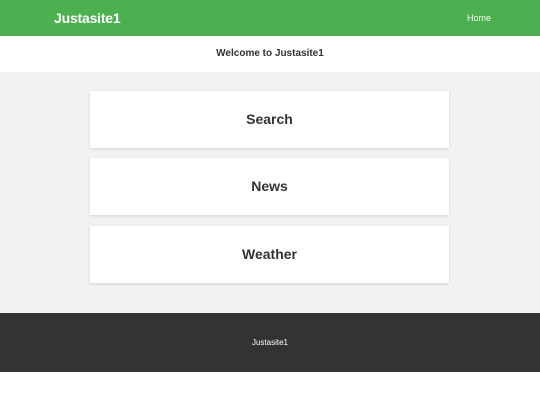 This screenshot has width=540, height=405. What do you see at coordinates (270, 388) in the screenshot?
I see `page-bottom-spacer` at bounding box center [270, 388].